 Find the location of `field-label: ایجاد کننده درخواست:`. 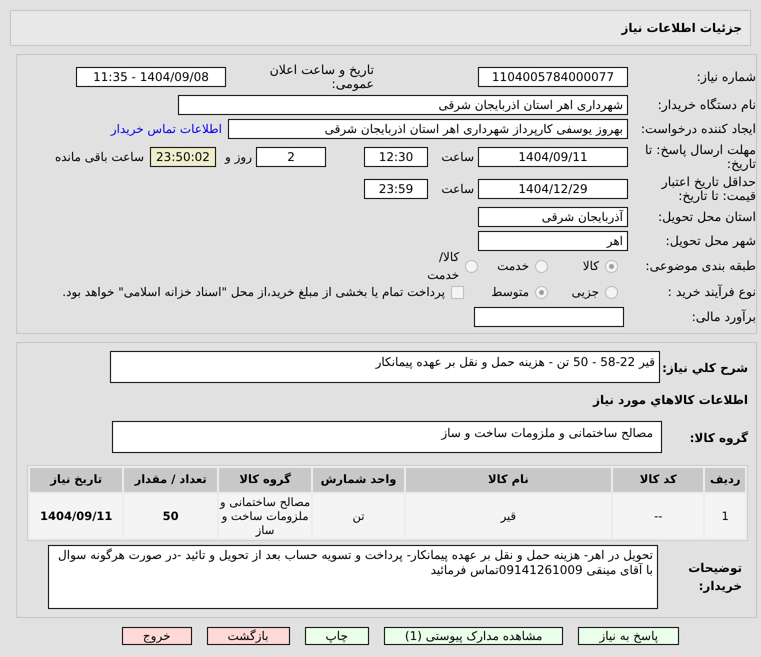

field-label: ایجاد کننده درخواست: is located at coordinates (698, 129).